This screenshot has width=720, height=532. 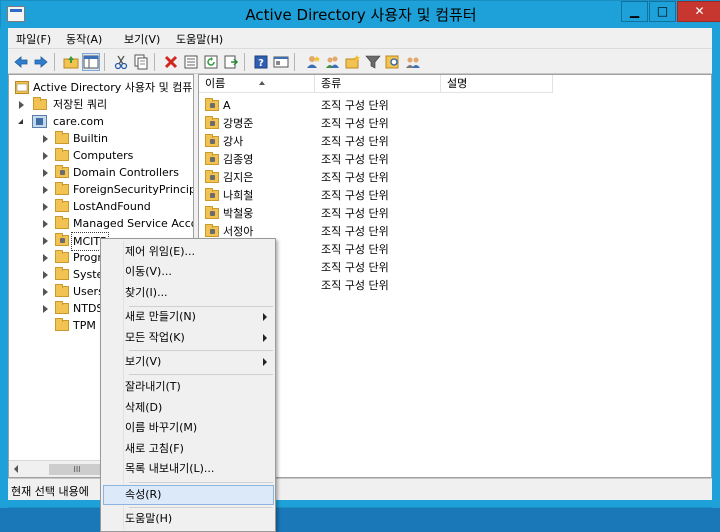 What do you see at coordinates (313, 62) in the screenshot?
I see `add-user-icon` at bounding box center [313, 62].